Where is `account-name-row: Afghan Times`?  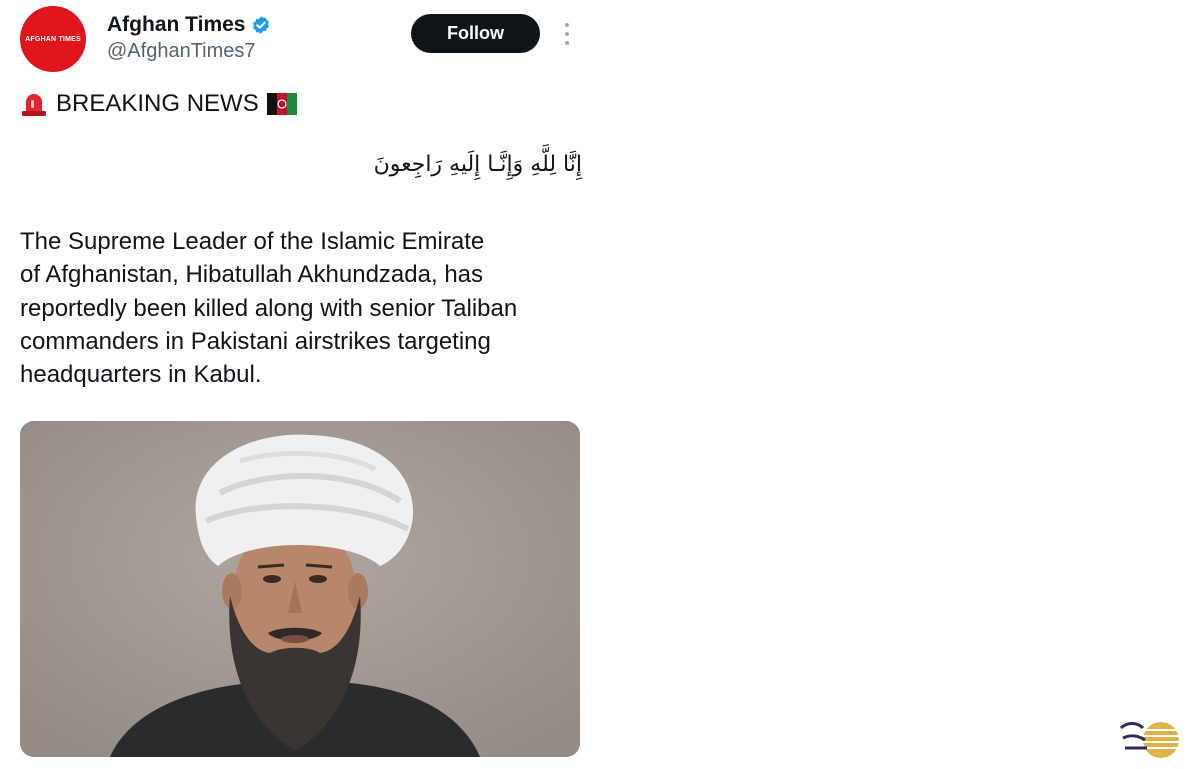 account-name-row: Afghan Times is located at coordinates (189, 25).